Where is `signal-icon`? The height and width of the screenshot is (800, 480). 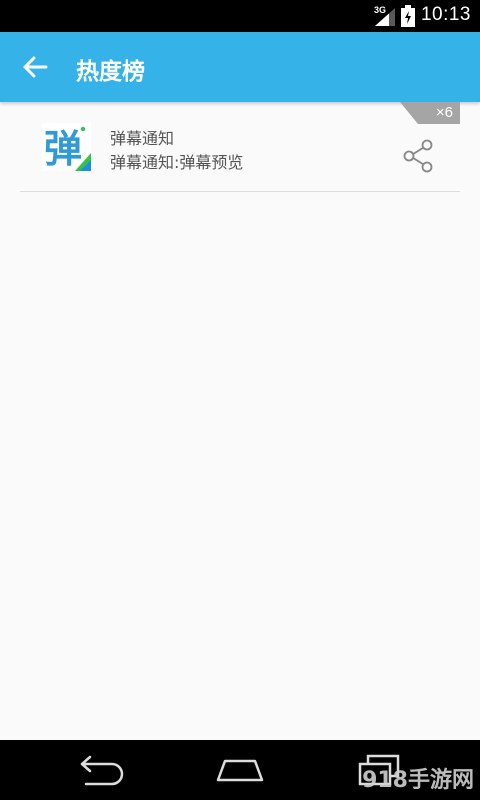
signal-icon is located at coordinates (385, 17).